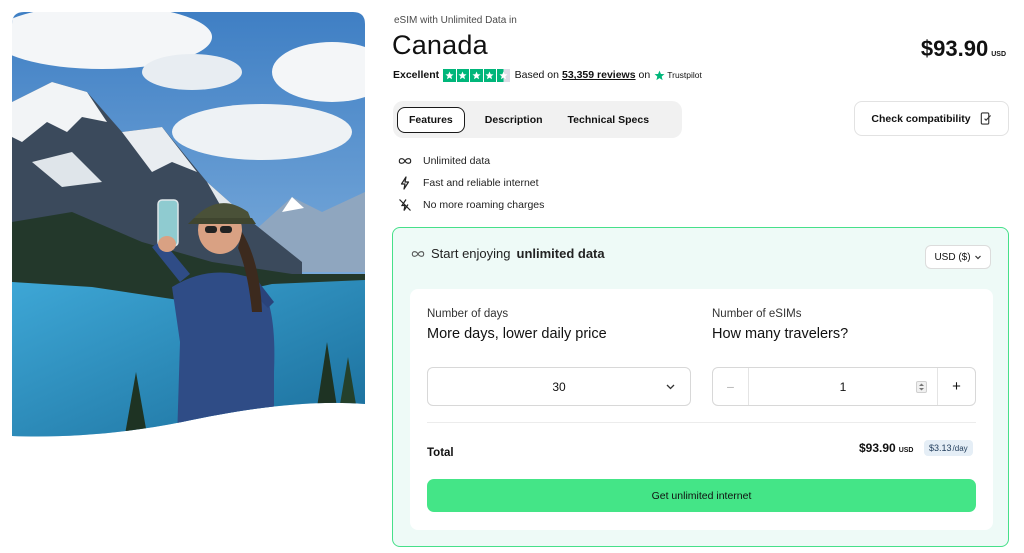 This screenshot has height=553, width=1024. Describe the element at coordinates (410, 183) in the screenshot. I see `lightning-icon` at that location.